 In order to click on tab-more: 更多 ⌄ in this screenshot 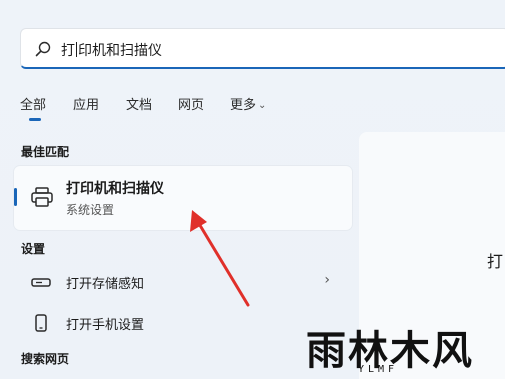, I will do `click(248, 103)`.